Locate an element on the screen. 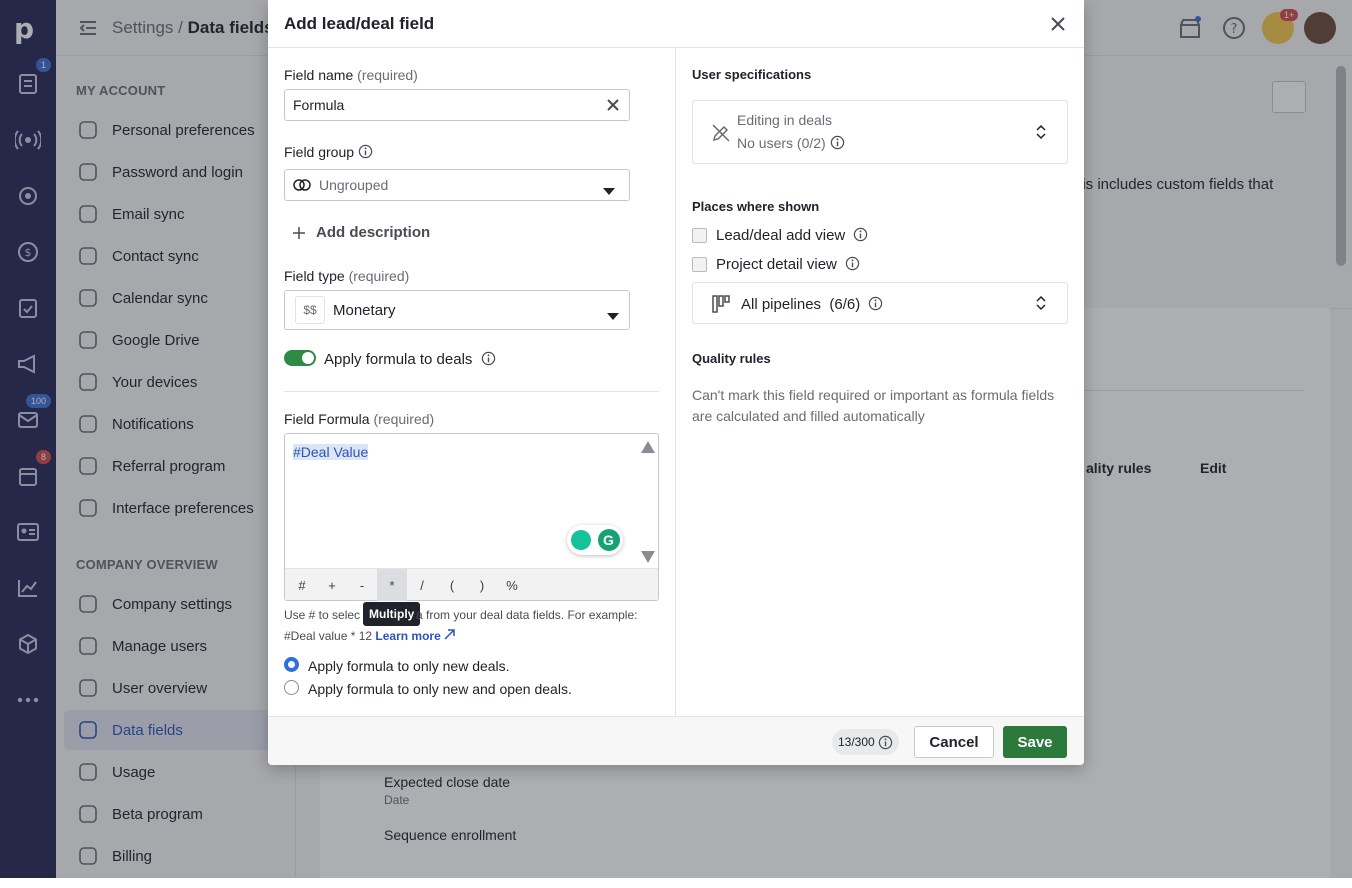  field-group-value: Ungrouped is located at coordinates (354, 185).